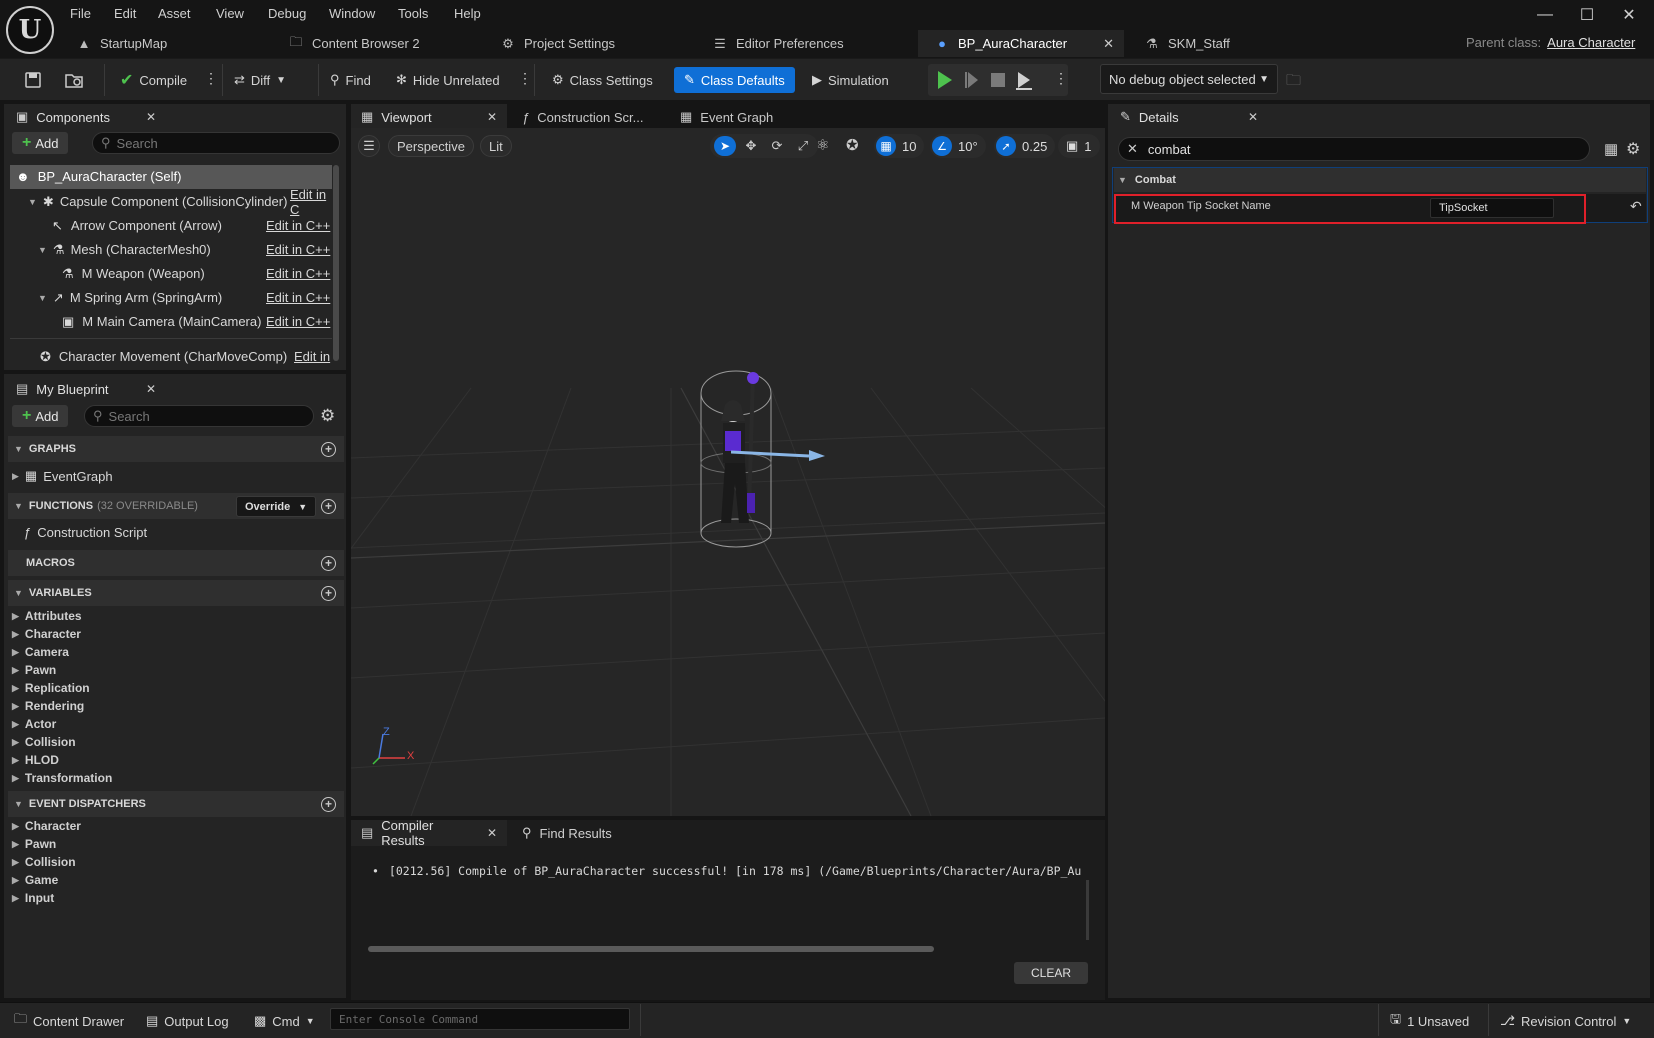 This screenshot has height=1038, width=1654. What do you see at coordinates (651, 949) in the screenshot?
I see `compiler-scrollbar` at bounding box center [651, 949].